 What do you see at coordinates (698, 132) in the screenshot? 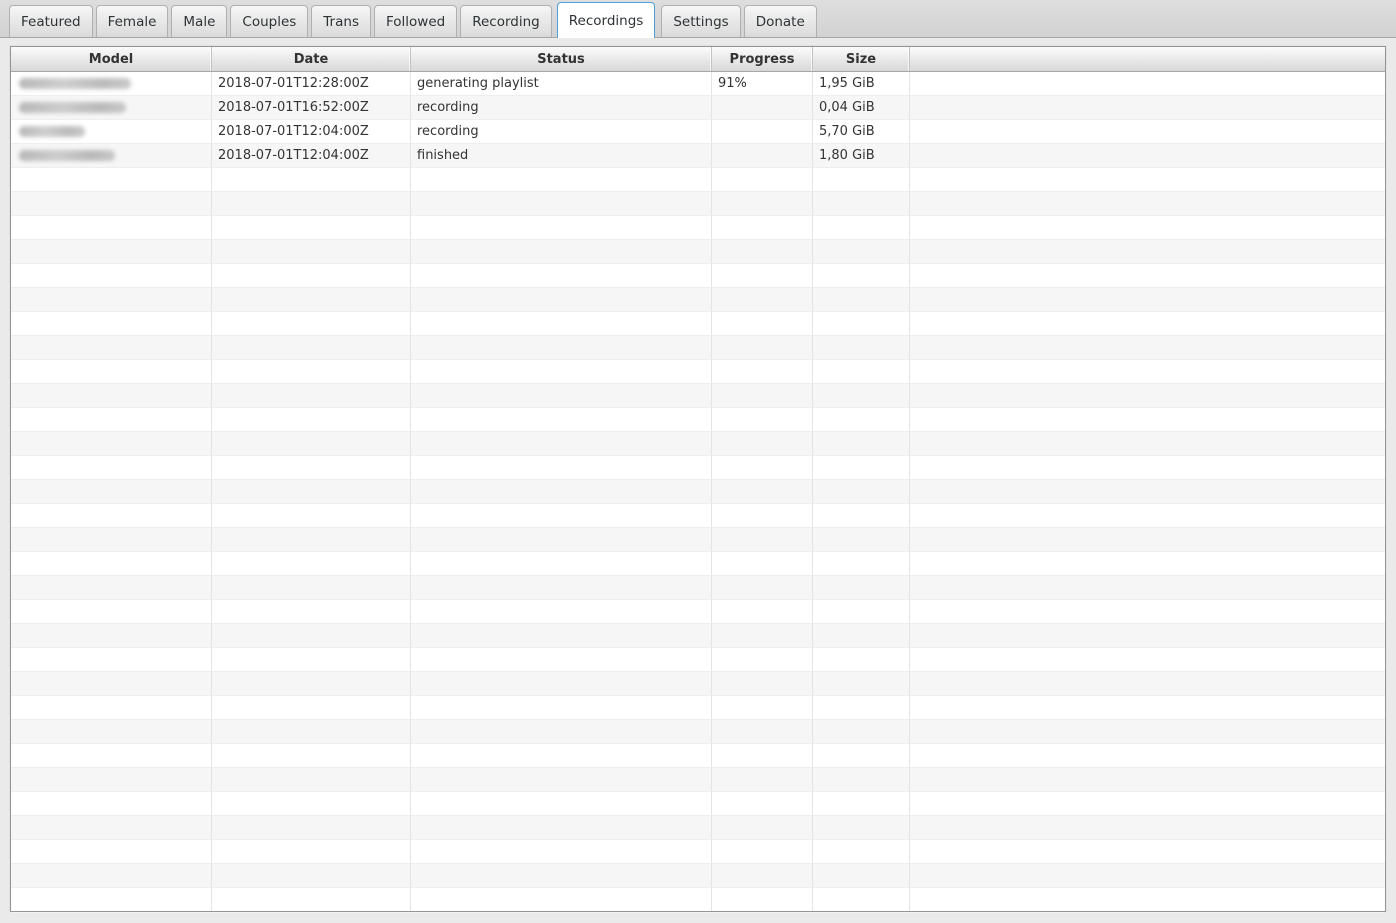
I see `table-row: 2018-07-01T12:04:00Z recording 5,70 GiB` at bounding box center [698, 132].